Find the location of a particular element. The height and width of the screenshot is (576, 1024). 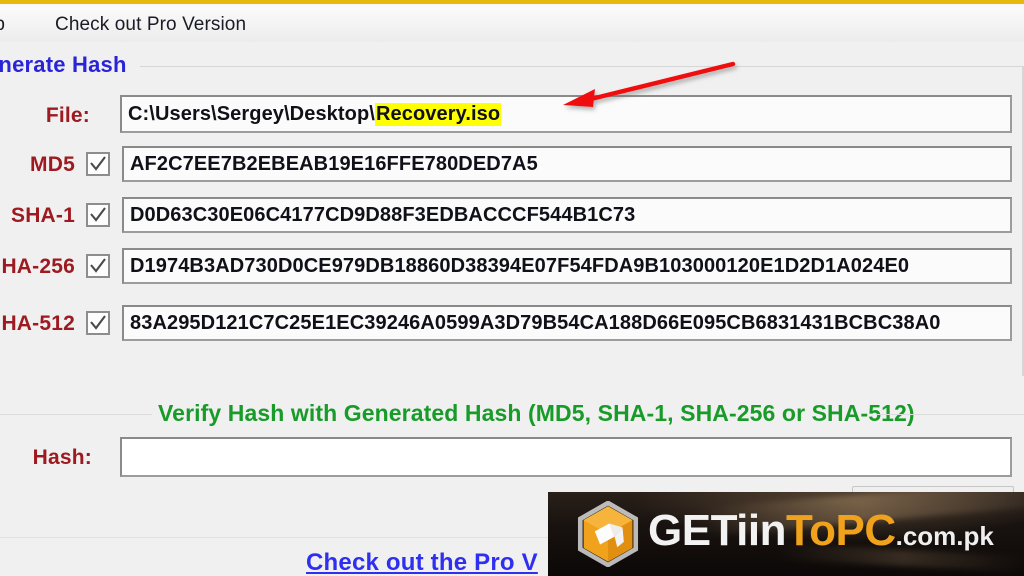

file-path-prefix: C:\Users\Sergey\Desktop\ is located at coordinates (251, 113).